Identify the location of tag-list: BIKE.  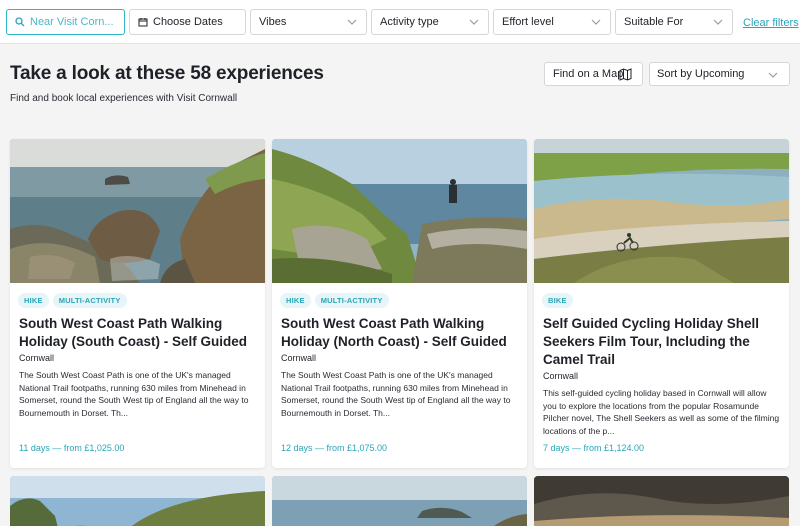
(557, 300).